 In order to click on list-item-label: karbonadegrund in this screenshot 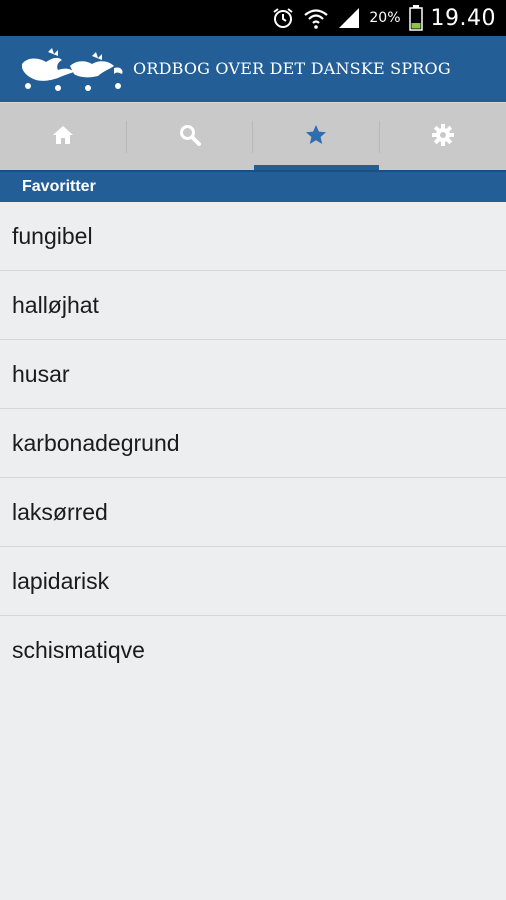, I will do `click(96, 442)`.